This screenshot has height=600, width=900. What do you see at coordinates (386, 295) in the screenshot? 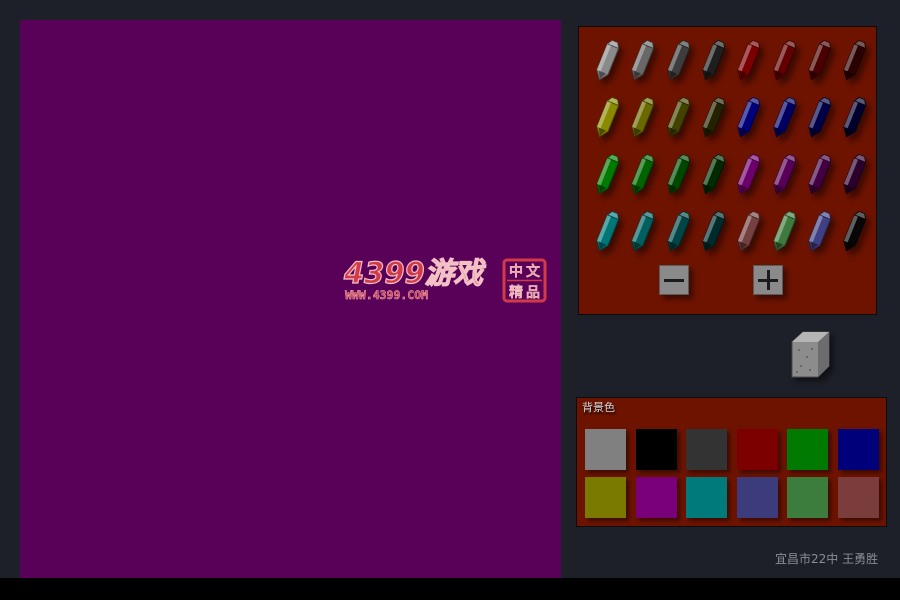
I see `watermark-url: WWW.4399.COM` at bounding box center [386, 295].